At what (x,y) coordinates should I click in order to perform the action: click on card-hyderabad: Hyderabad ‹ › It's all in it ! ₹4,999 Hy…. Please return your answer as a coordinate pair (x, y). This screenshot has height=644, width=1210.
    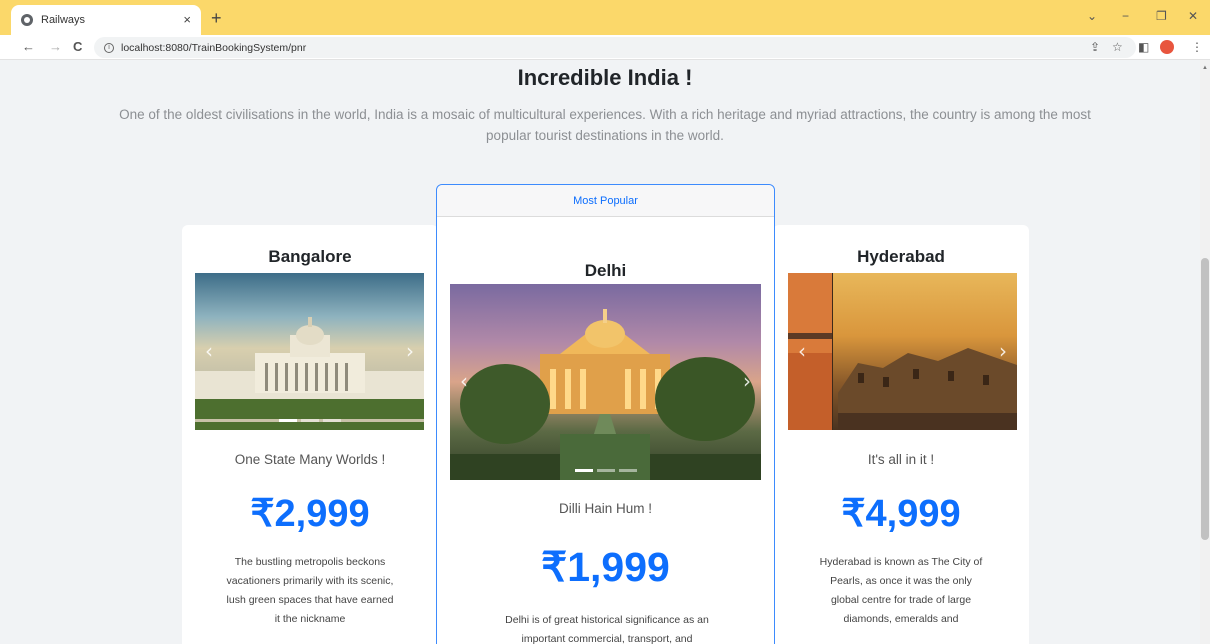
    Looking at the image, I should click on (901, 434).